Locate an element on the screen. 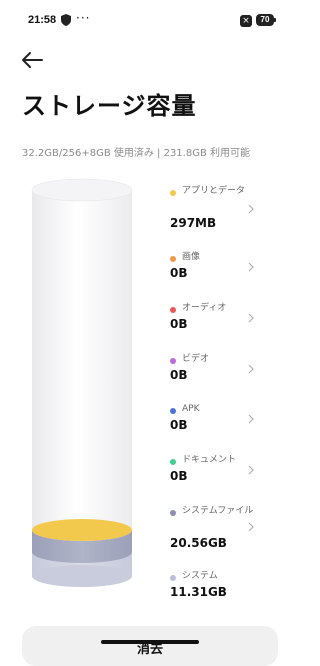  page-title: ストレージ容量 is located at coordinates (109, 106).